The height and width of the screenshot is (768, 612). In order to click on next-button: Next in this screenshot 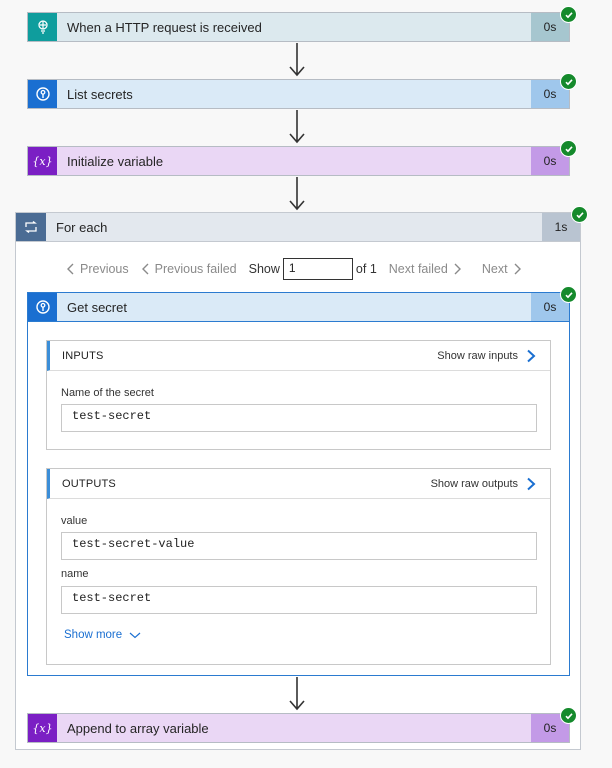, I will do `click(502, 269)`.